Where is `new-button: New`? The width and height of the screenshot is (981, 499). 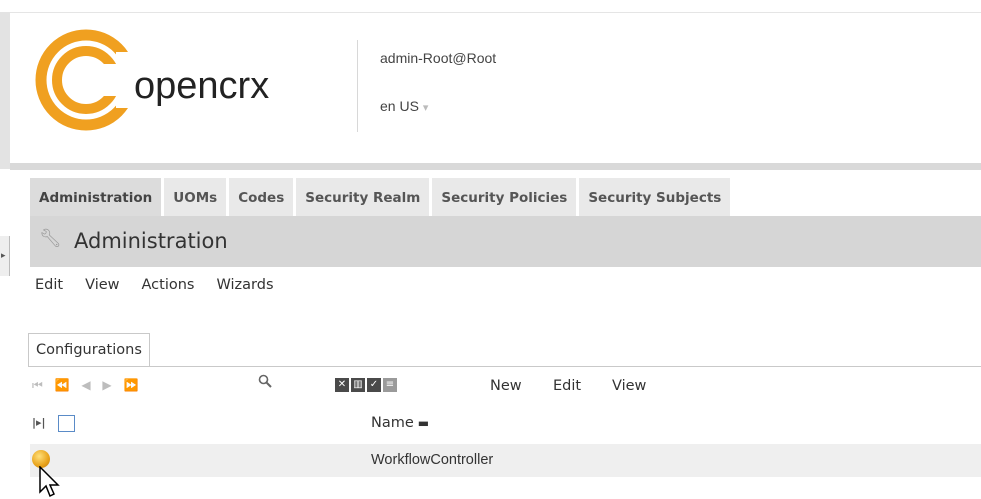 new-button: New is located at coordinates (506, 386).